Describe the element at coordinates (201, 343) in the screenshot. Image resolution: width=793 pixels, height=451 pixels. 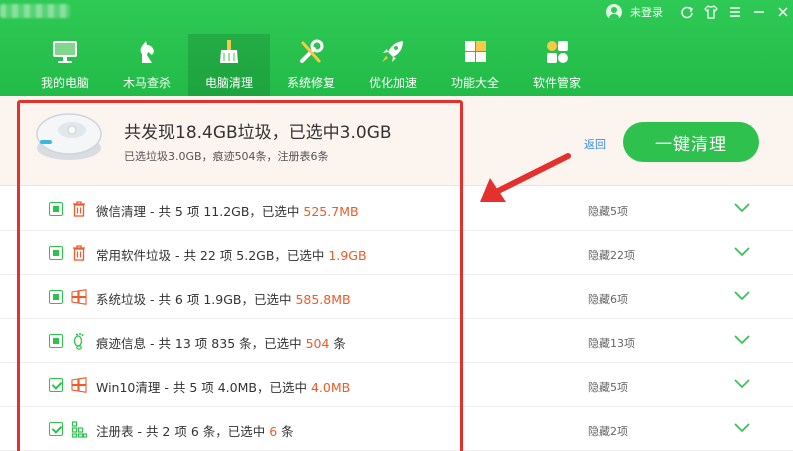
I see `row-desc: 痕迹信息 - 共 13 项 835 条，已选中` at that location.